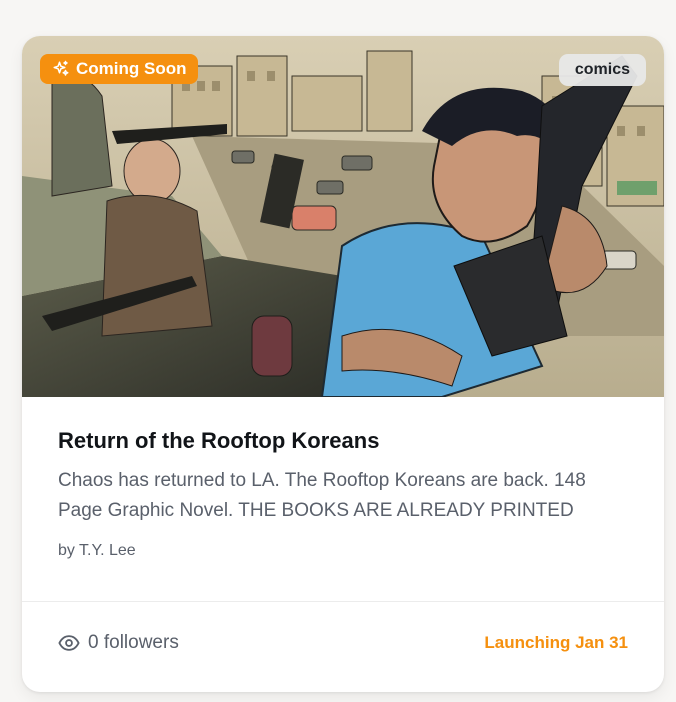  What do you see at coordinates (602, 70) in the screenshot?
I see `category-badge: comics` at bounding box center [602, 70].